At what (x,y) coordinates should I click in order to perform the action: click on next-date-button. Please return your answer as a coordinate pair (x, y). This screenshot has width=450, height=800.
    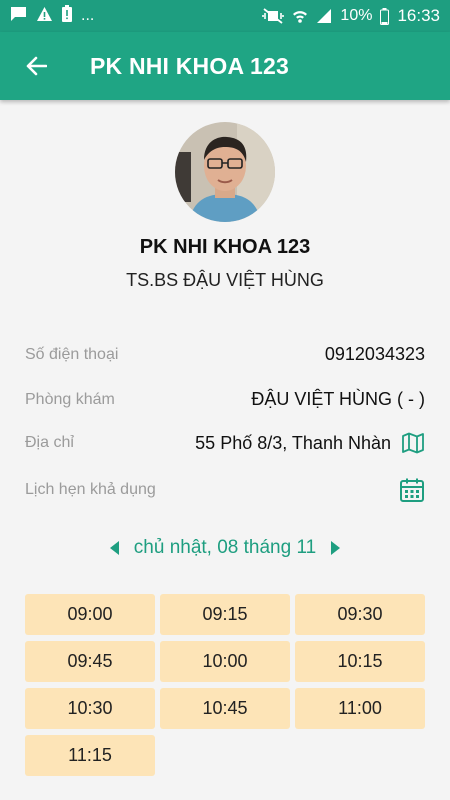
    Looking at the image, I should click on (336, 548).